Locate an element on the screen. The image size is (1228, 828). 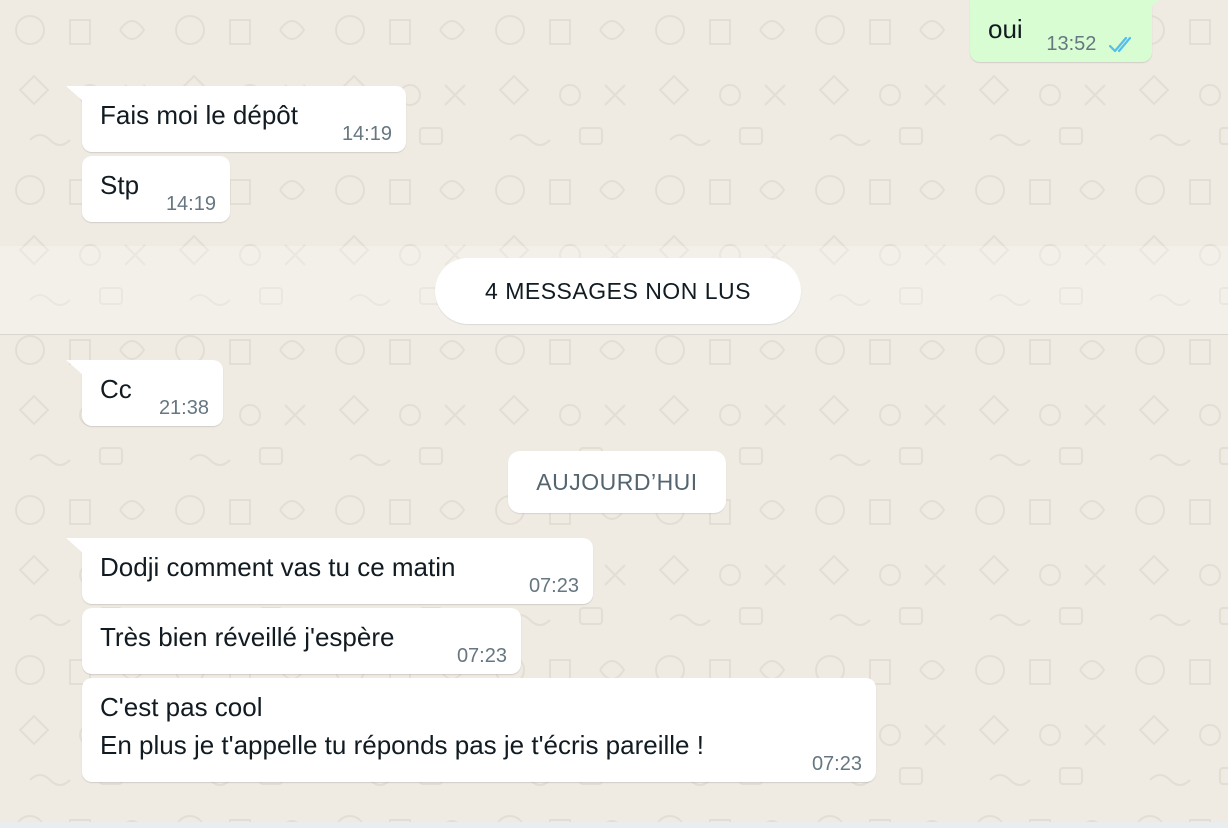
message-meta: 13:52 is located at coordinates (1092, 44).